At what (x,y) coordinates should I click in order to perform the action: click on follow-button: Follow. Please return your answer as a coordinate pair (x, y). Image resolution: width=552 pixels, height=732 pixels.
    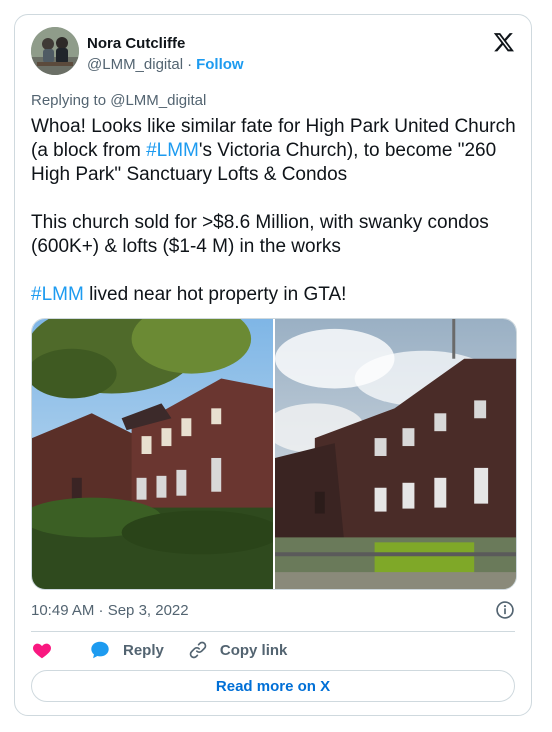
    Looking at the image, I should click on (220, 64).